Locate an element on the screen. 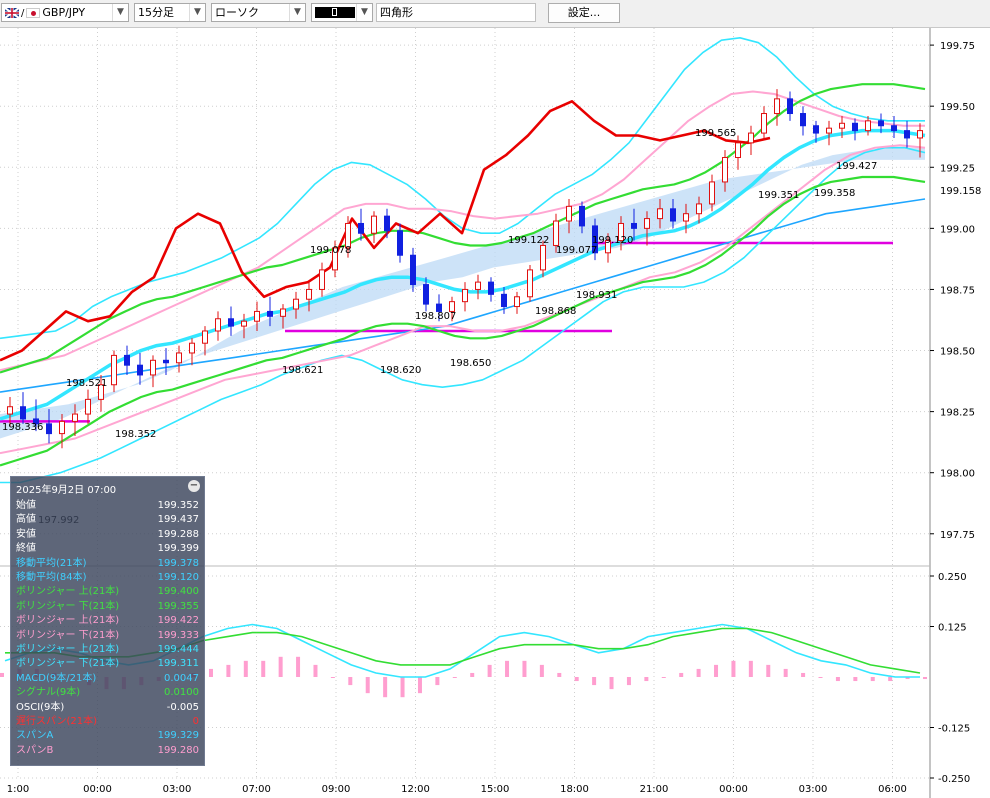  data-window-value: 199.288 is located at coordinates (178, 534).